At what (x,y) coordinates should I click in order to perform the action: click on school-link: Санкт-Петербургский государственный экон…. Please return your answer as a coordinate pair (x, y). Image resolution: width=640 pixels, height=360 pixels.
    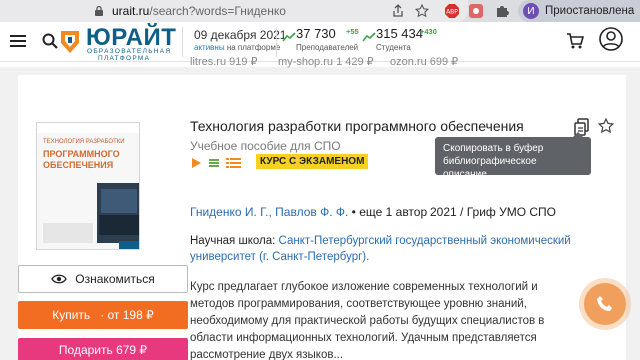
    Looking at the image, I should click on (425, 241).